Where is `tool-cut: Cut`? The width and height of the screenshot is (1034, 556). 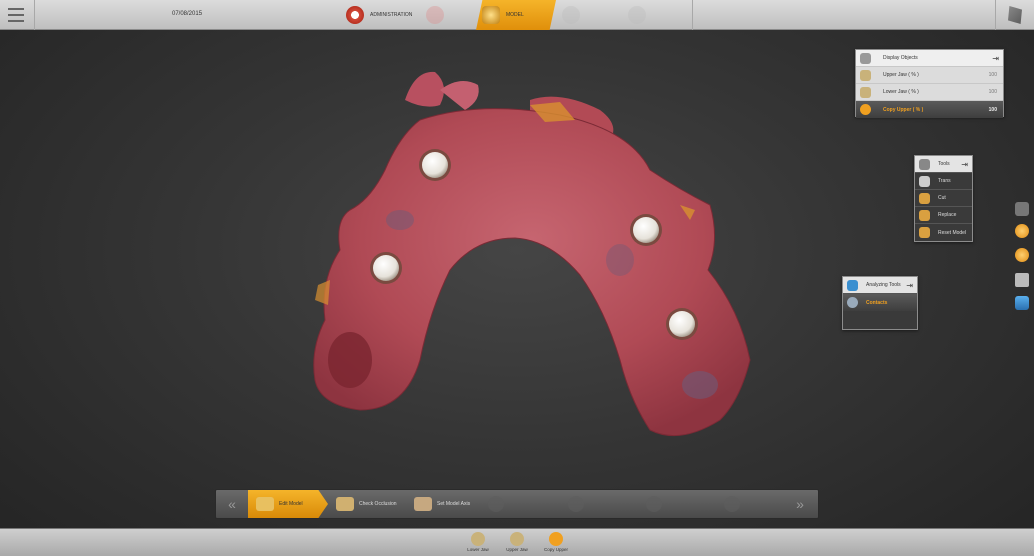 tool-cut: Cut is located at coordinates (943, 198).